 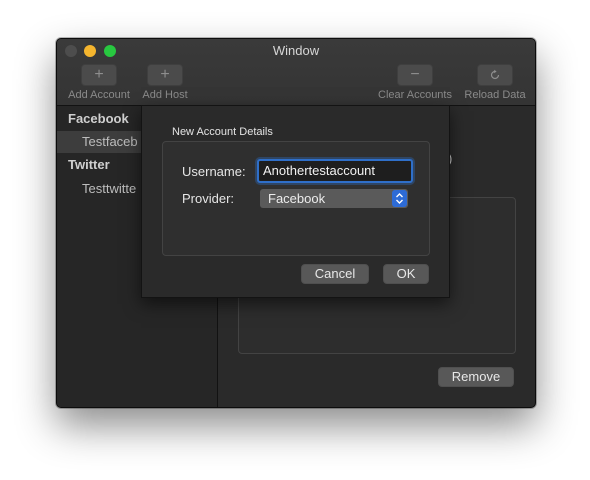 What do you see at coordinates (110, 141) in the screenshot?
I see `sidebar-item-testfacebook: Testfaceb` at bounding box center [110, 141].